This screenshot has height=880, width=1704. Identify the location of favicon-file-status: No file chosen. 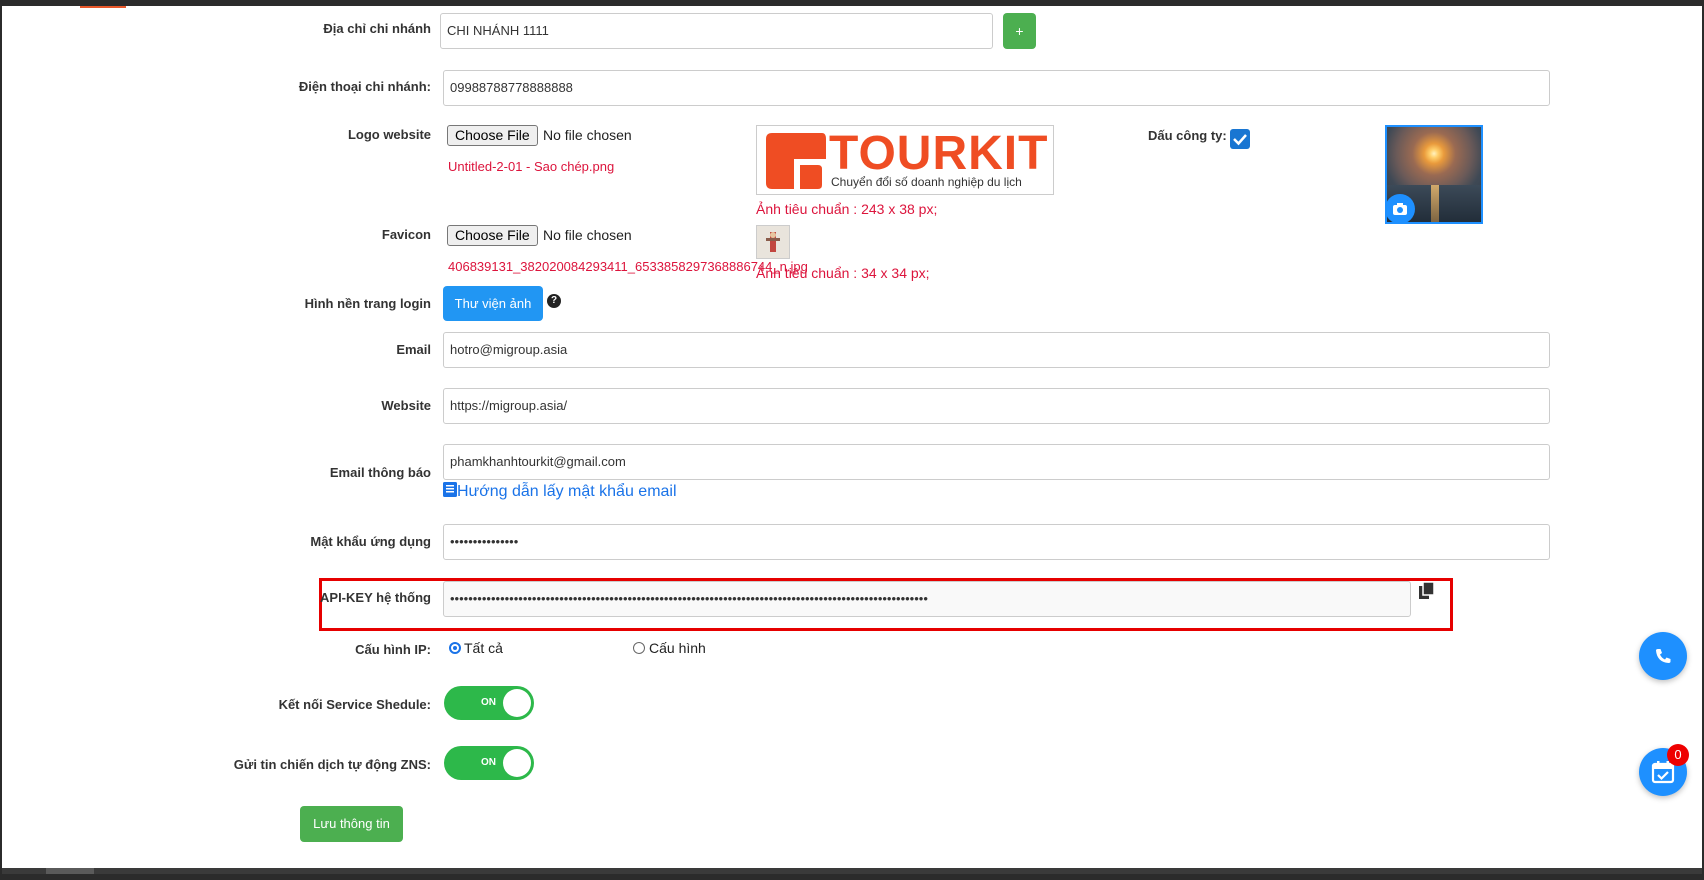
(587, 235).